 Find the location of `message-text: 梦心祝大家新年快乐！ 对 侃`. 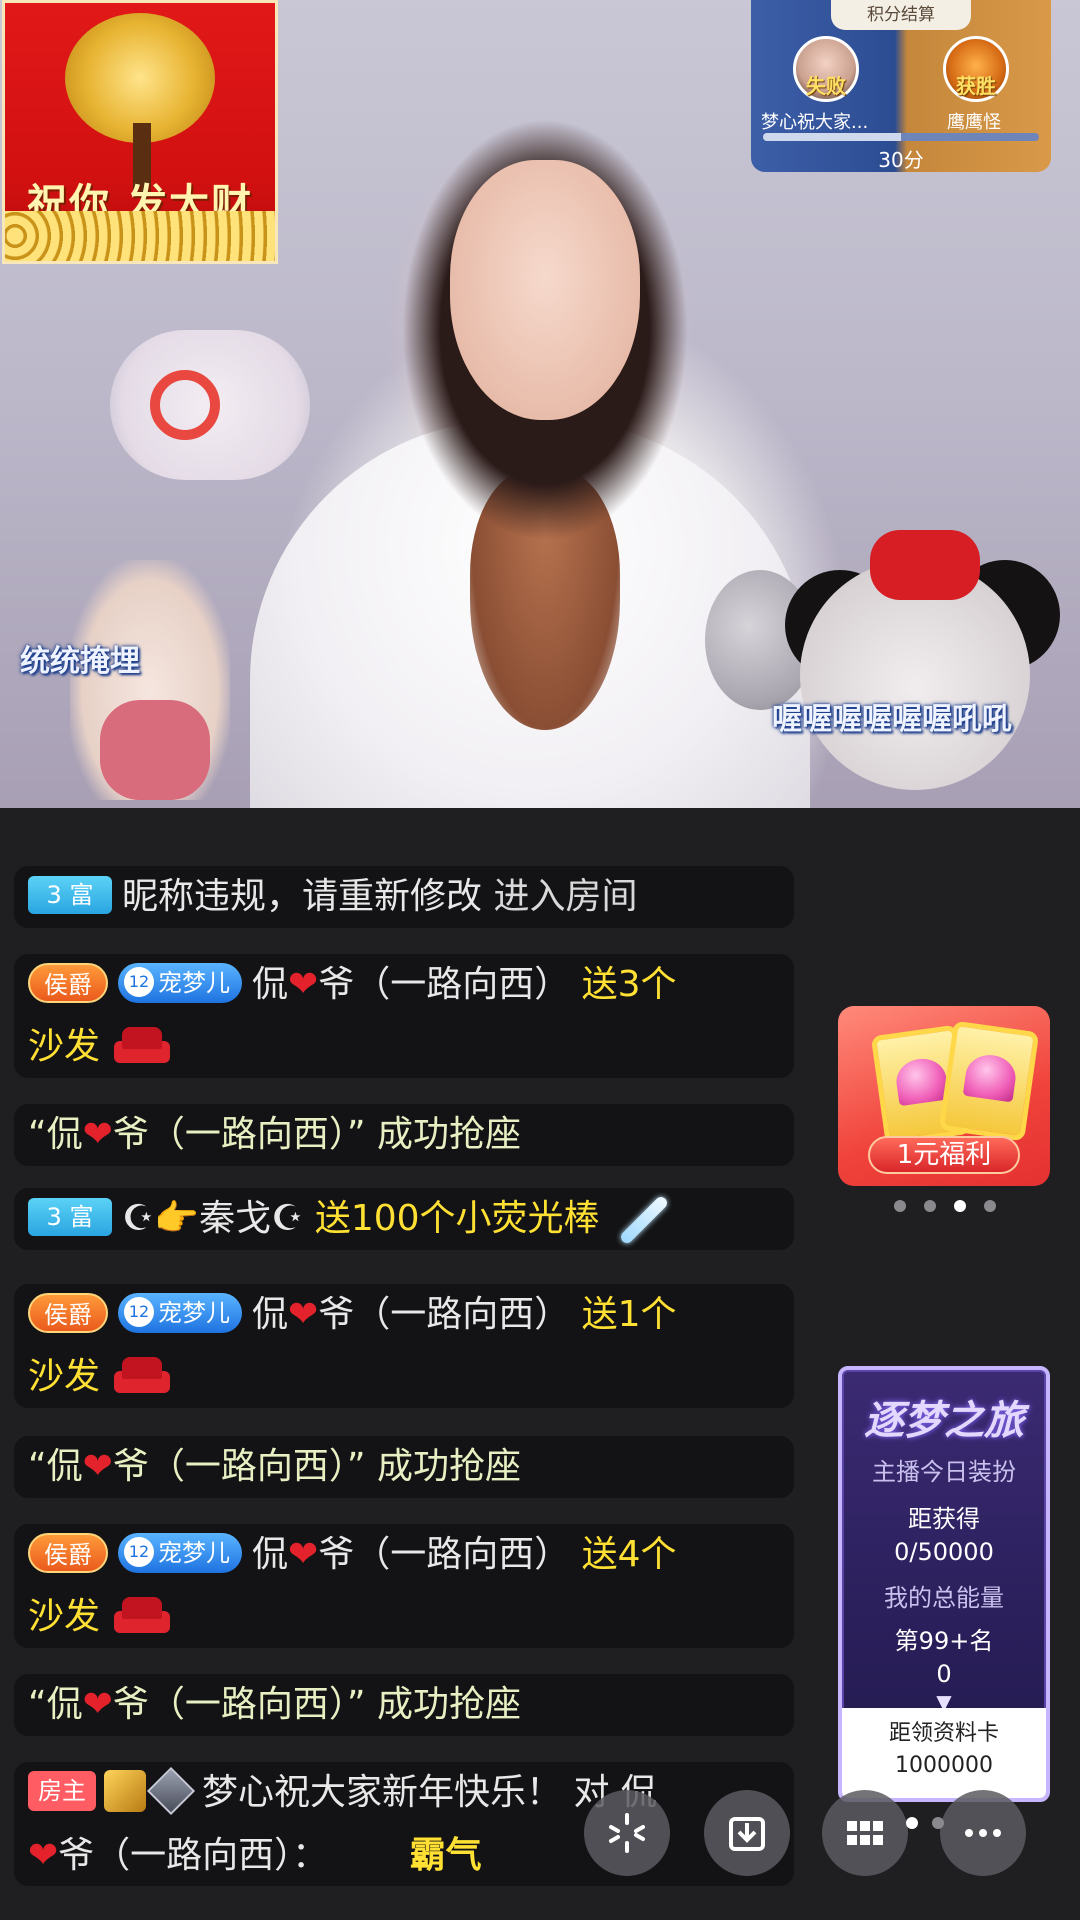

message-text: 梦心祝大家新年快乐！ 对 侃 is located at coordinates (429, 1792).